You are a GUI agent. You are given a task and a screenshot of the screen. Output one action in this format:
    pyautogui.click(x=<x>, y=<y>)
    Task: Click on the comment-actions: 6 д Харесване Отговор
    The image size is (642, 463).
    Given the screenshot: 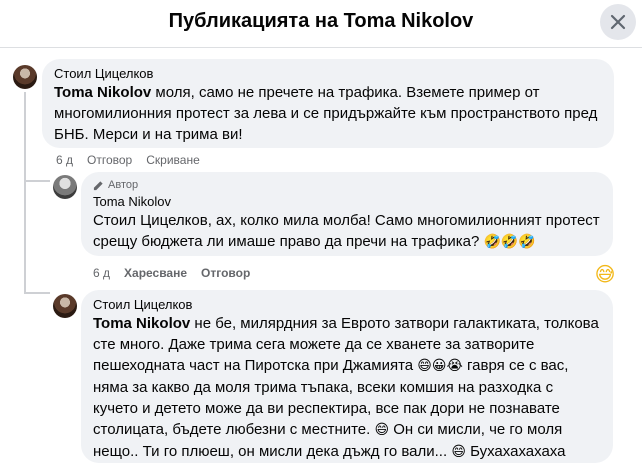 What is the action you would take?
    pyautogui.click(x=171, y=273)
    